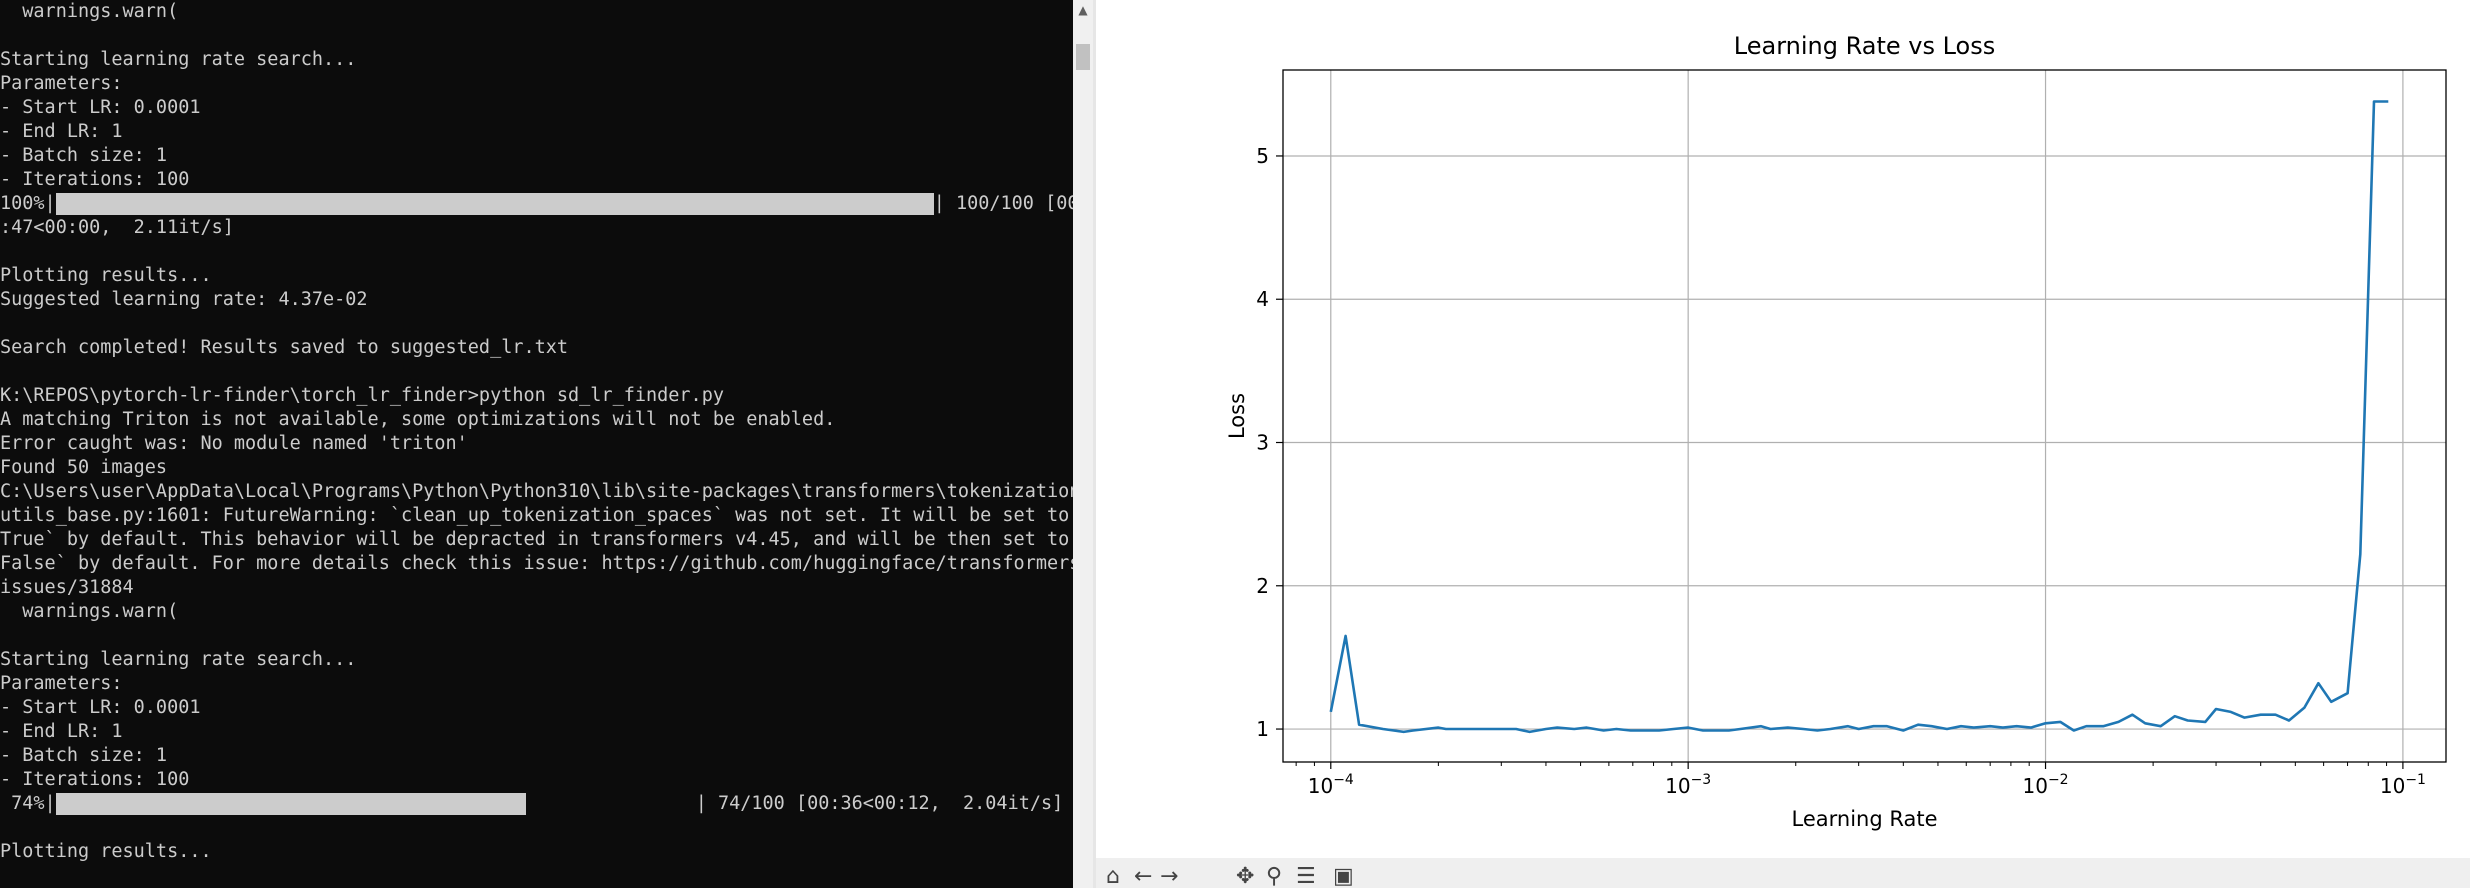  I want to click on progress-status: | 74/100 [00:36<00:12, 2.04it/s], so click(879, 803).